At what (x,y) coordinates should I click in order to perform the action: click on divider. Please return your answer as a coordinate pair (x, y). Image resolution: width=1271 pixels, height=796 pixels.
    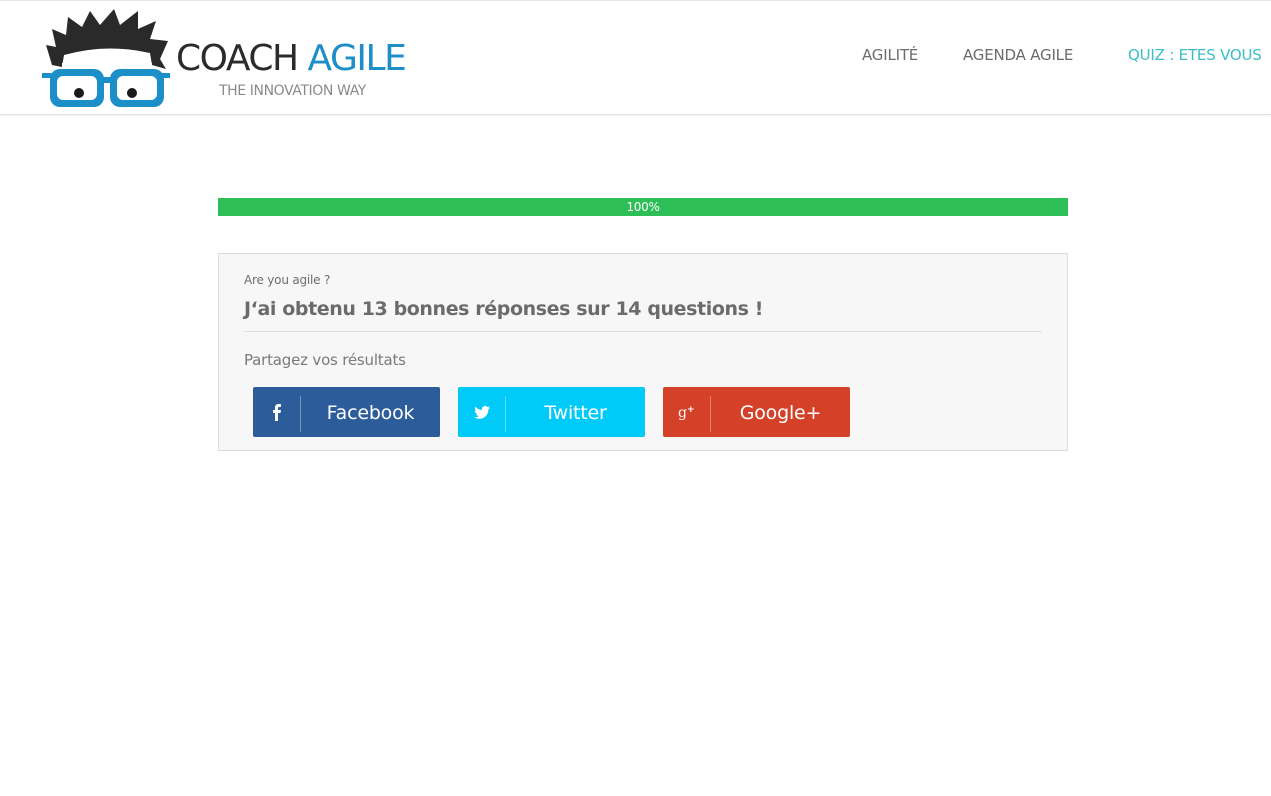
    Looking at the image, I should click on (643, 331).